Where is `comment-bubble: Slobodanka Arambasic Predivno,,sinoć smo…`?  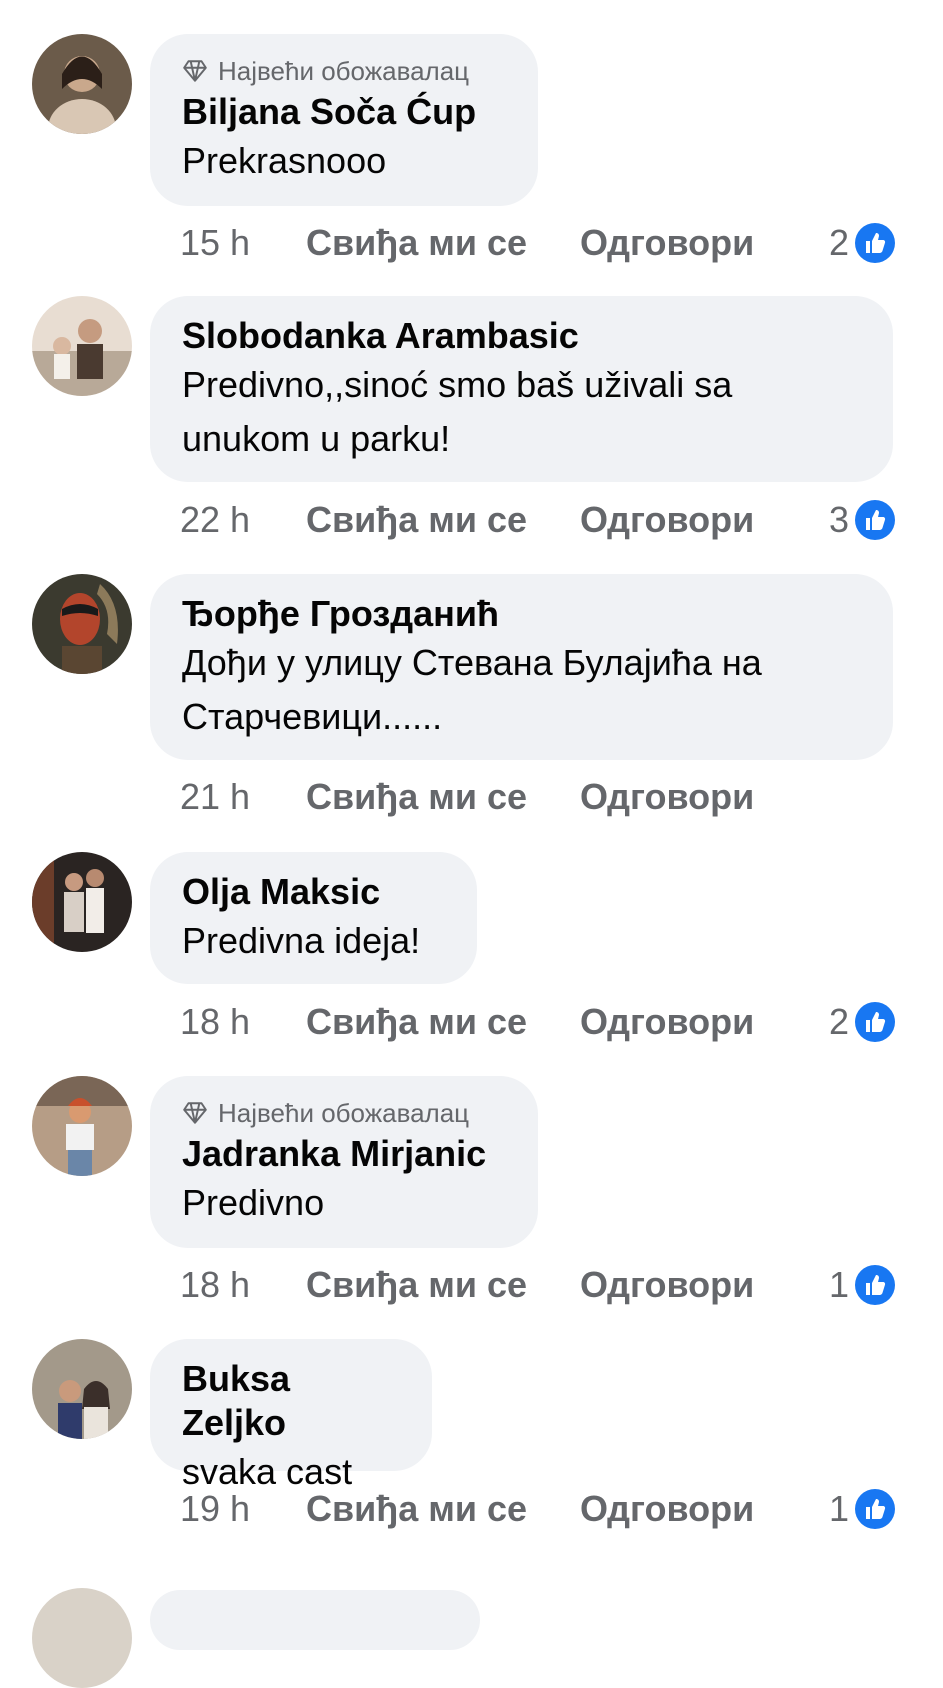
comment-bubble: Slobodanka Arambasic Predivno,,sinoć smo… is located at coordinates (521, 389).